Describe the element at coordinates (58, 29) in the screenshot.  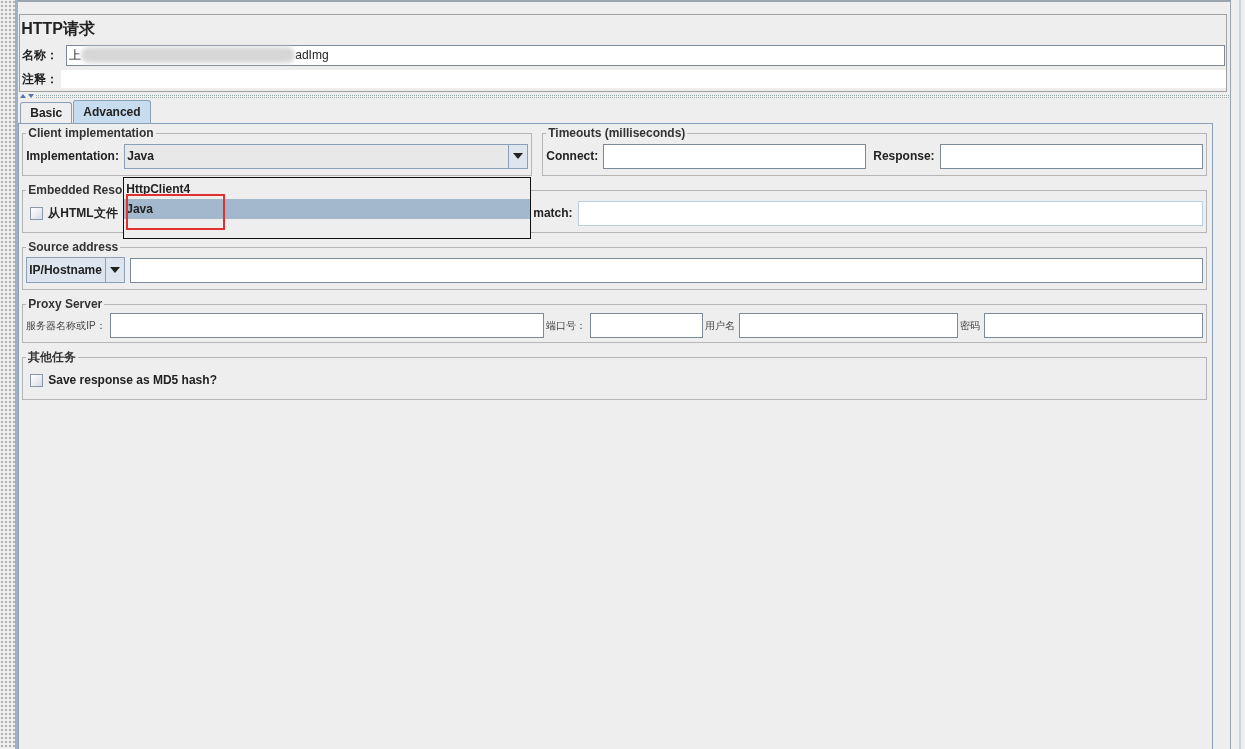
I see `panel-title: HTTP请求` at that location.